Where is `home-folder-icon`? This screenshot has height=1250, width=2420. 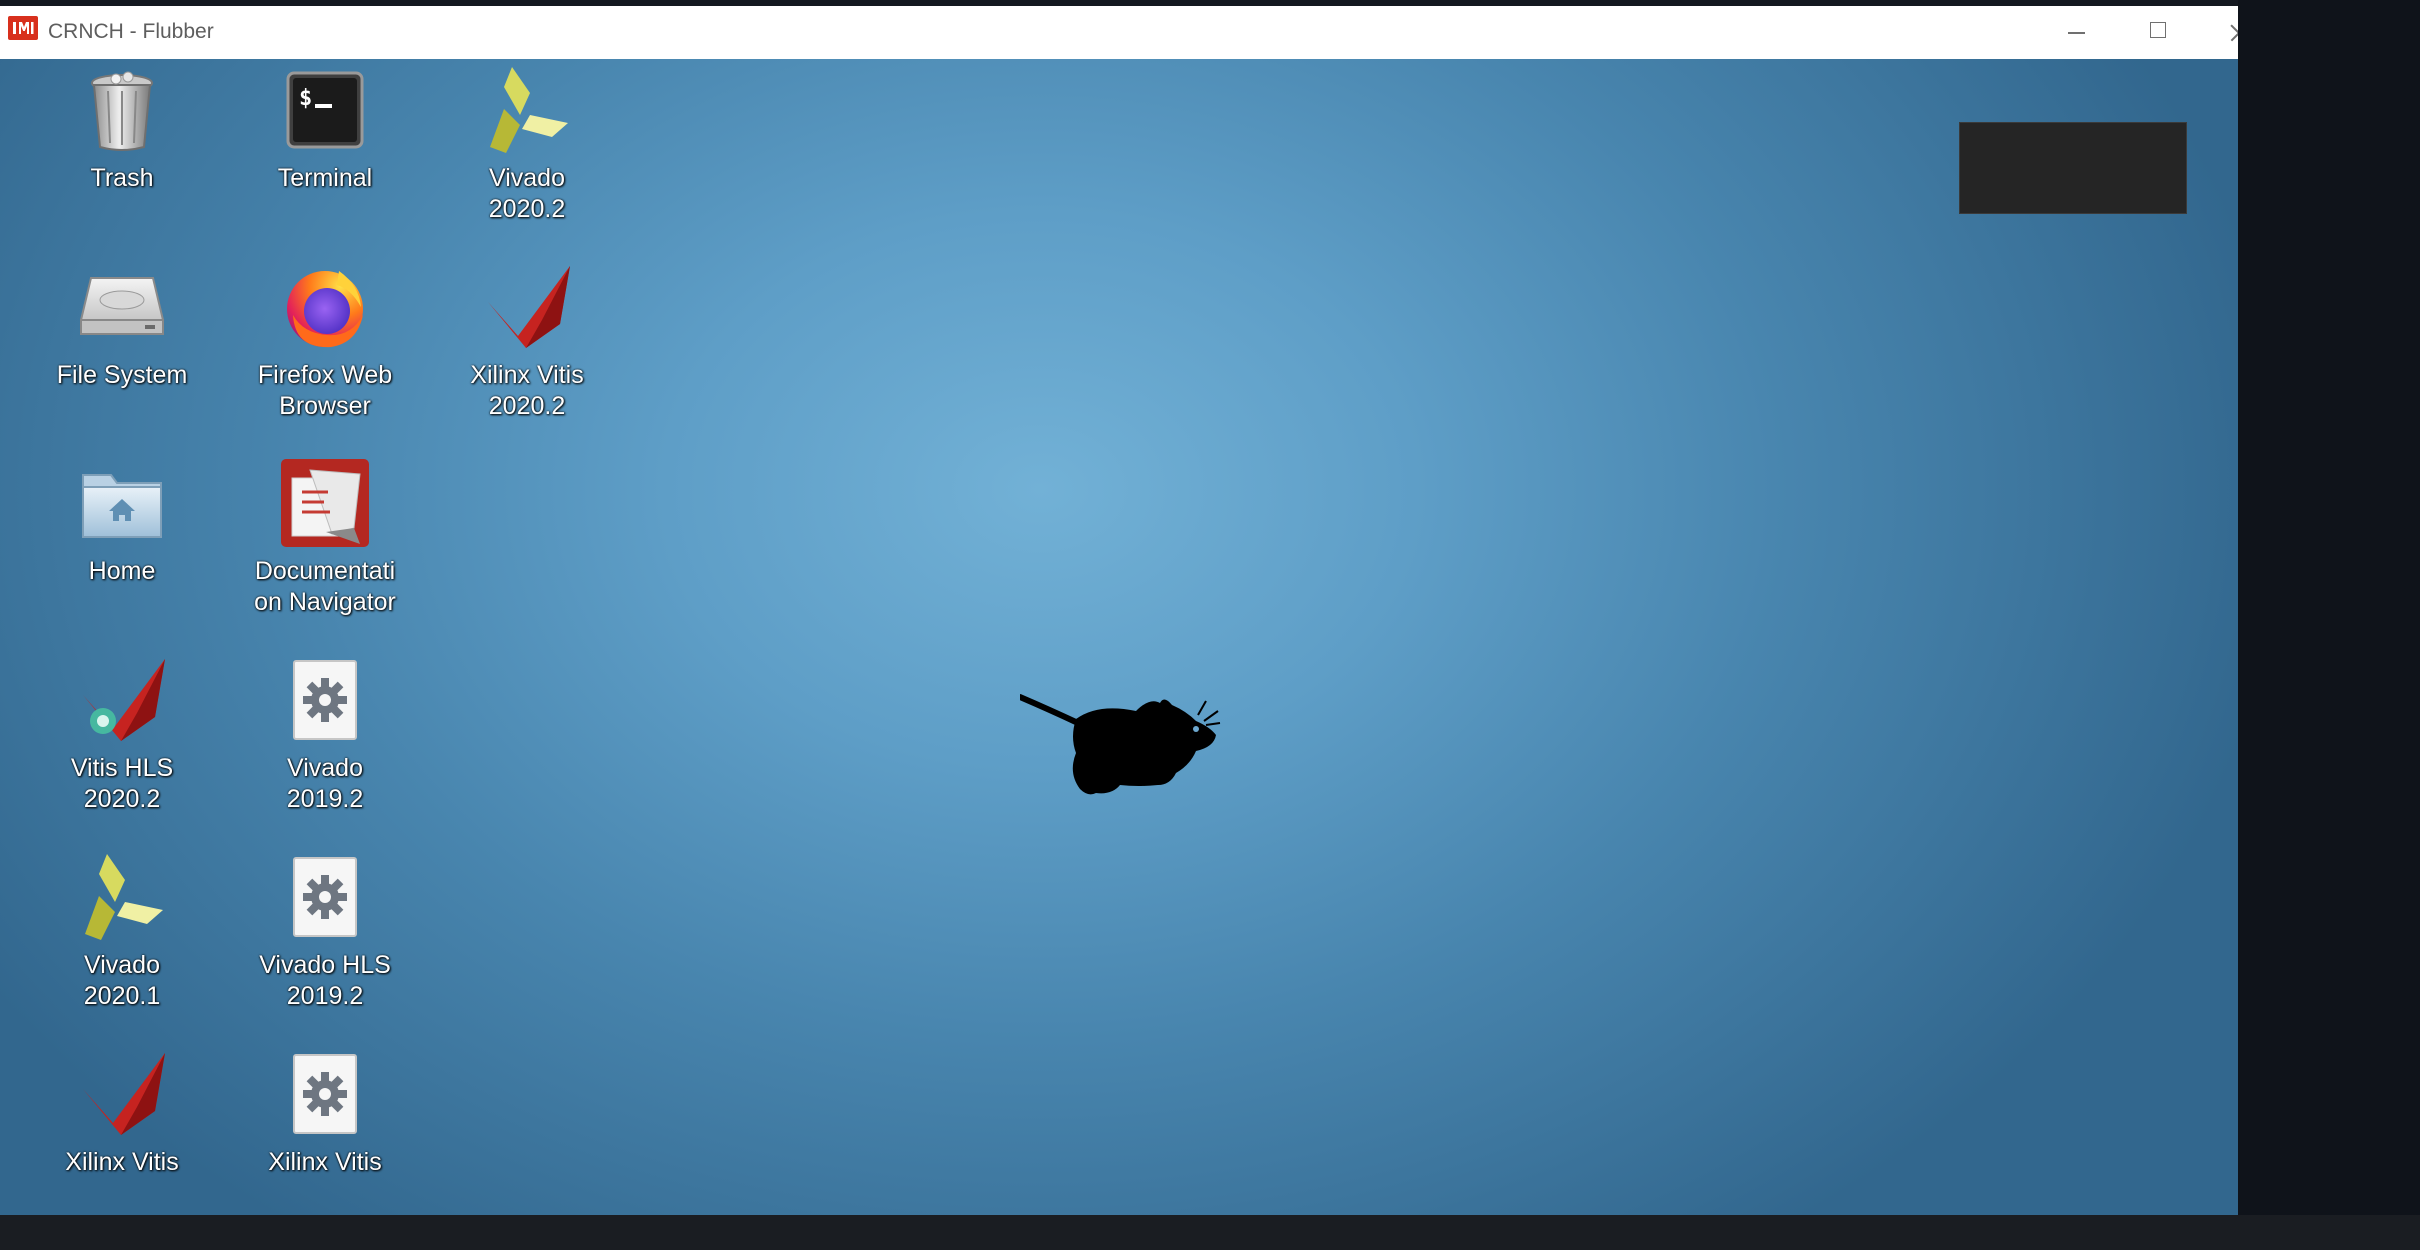
home-folder-icon is located at coordinates (122, 503).